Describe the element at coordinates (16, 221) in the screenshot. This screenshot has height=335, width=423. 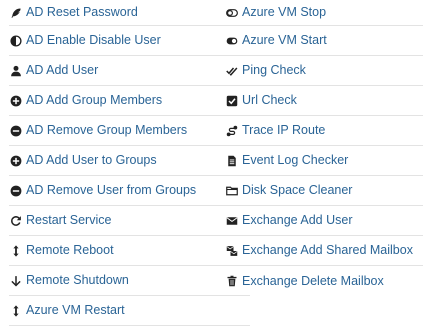
I see `redo-icon` at that location.